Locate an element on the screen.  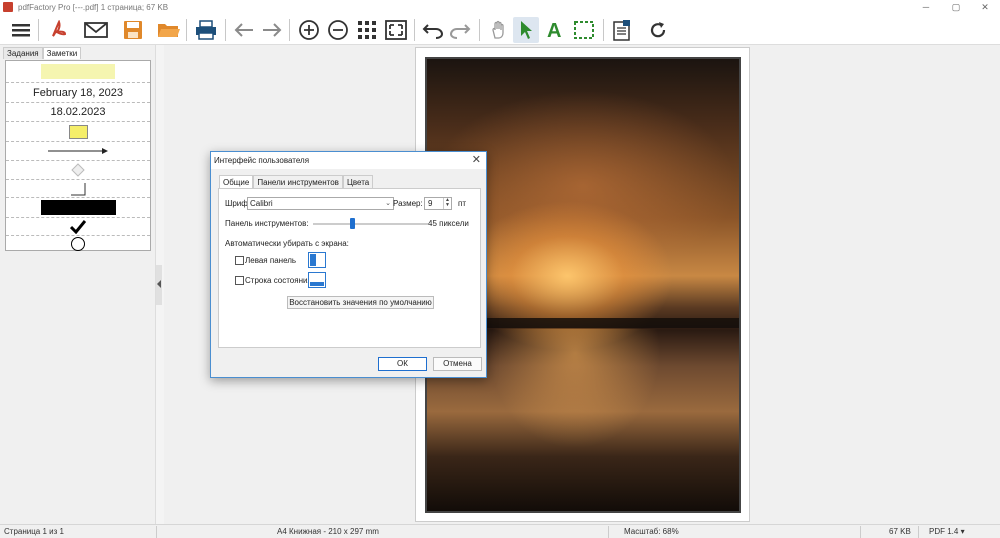
checkmark-icon is located at coordinates (78, 226).